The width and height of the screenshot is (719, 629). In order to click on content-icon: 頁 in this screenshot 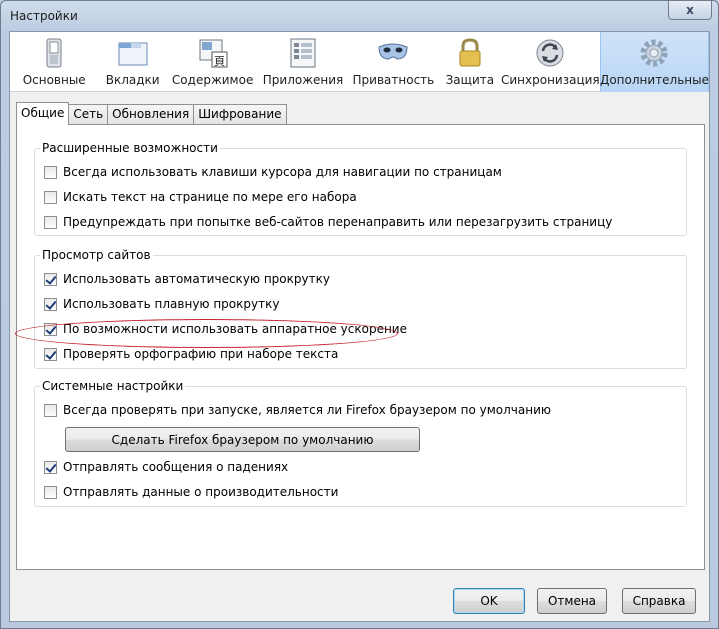, I will do `click(213, 53)`.